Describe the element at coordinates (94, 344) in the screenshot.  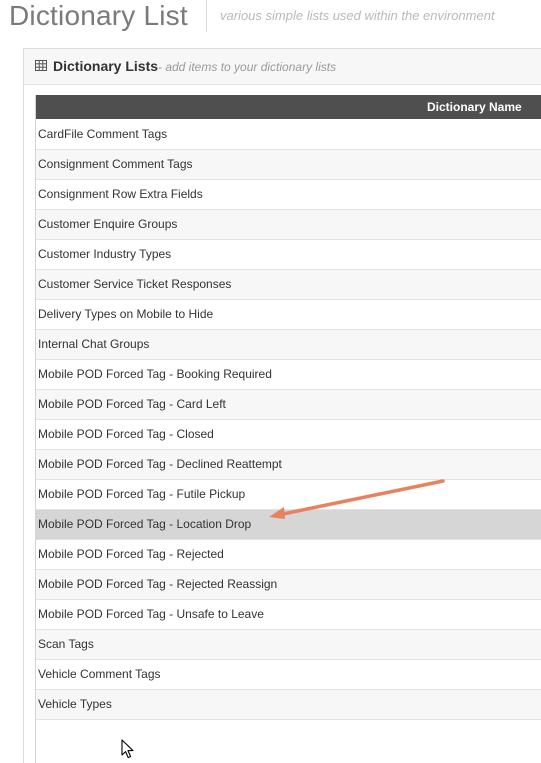
I see `row-label: Internal Chat Groups` at that location.